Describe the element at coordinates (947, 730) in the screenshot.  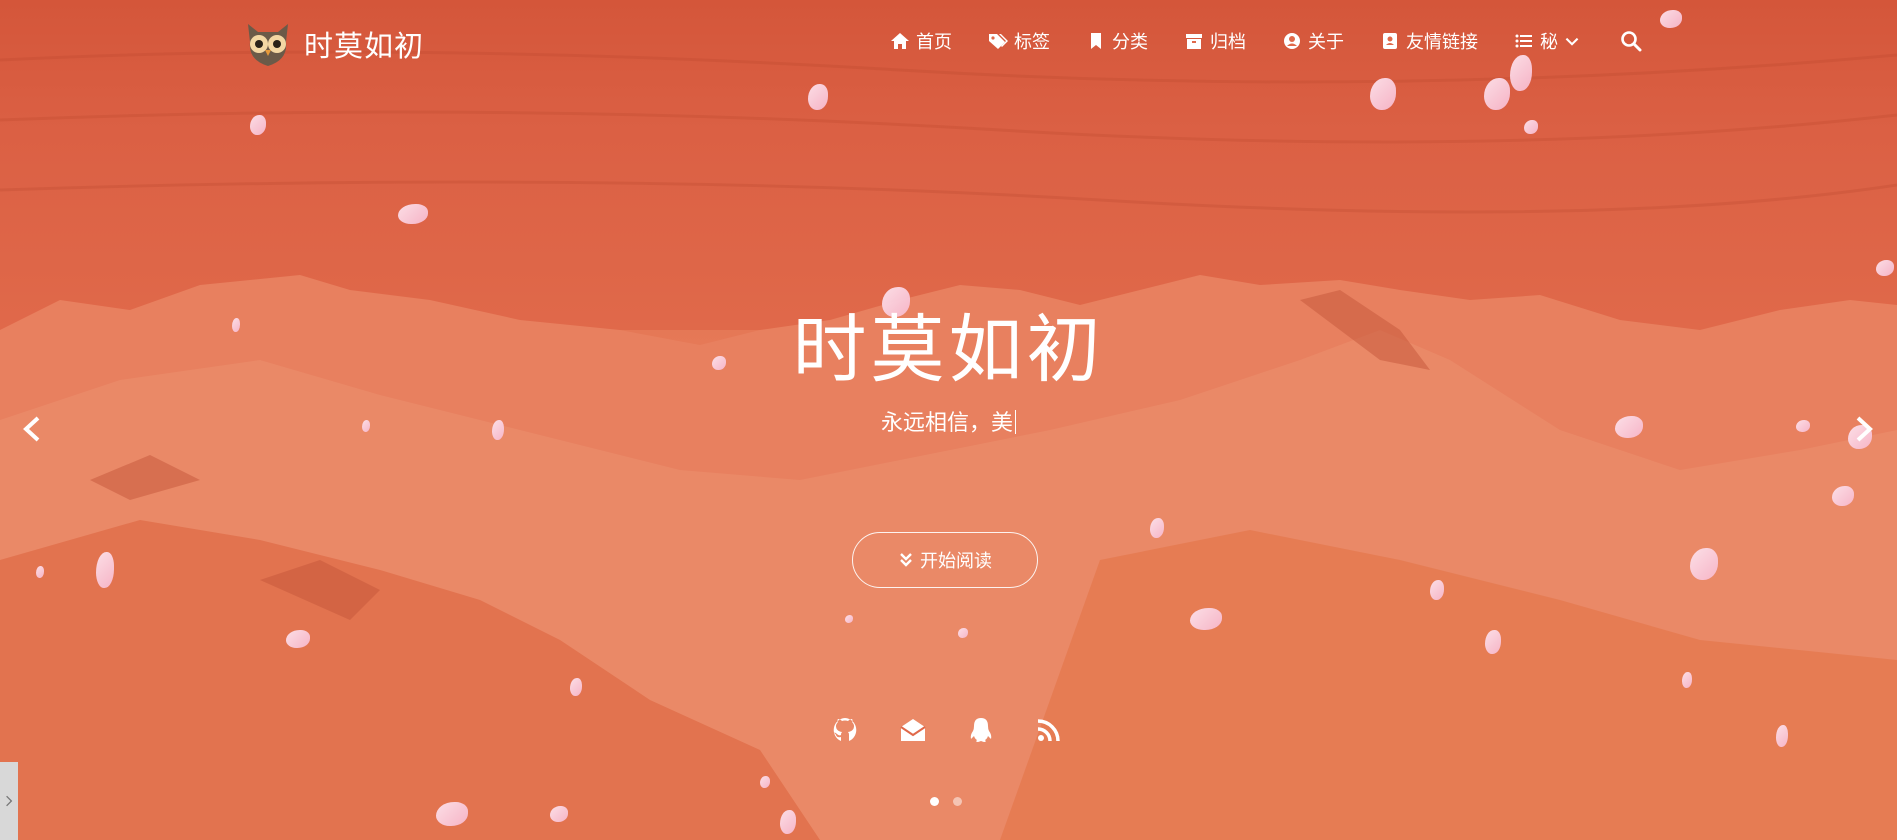
I see `social-links` at that location.